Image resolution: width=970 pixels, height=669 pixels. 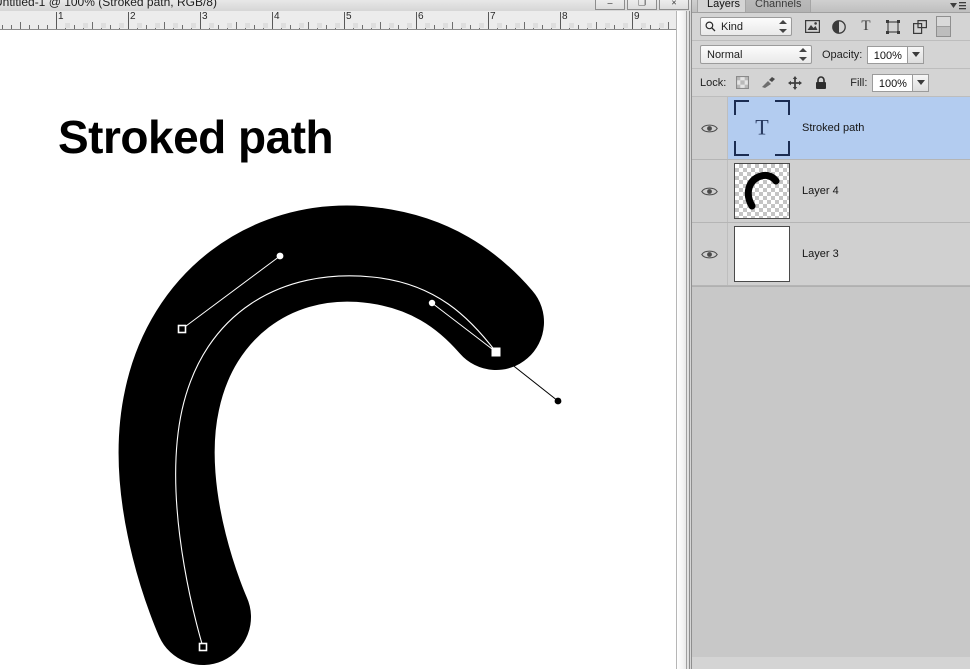 What do you see at coordinates (196, 137) in the screenshot?
I see `canvas-text-layer: Stroked path` at bounding box center [196, 137].